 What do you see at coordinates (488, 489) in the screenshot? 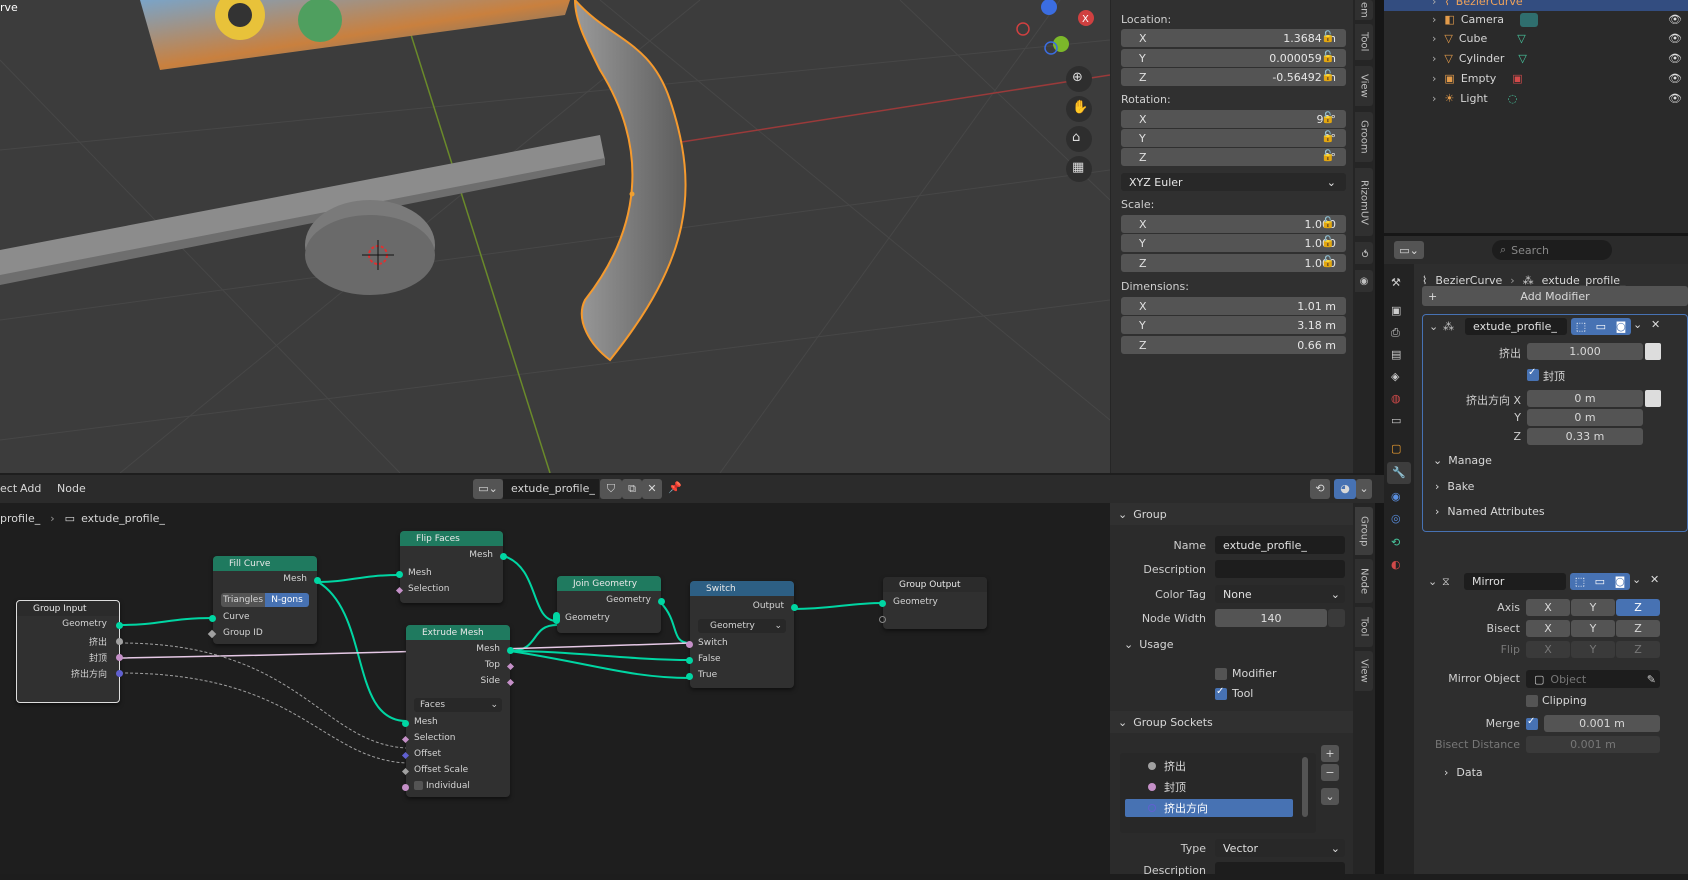
I see `node-tree-browse-button: ▭⌄` at bounding box center [488, 489].